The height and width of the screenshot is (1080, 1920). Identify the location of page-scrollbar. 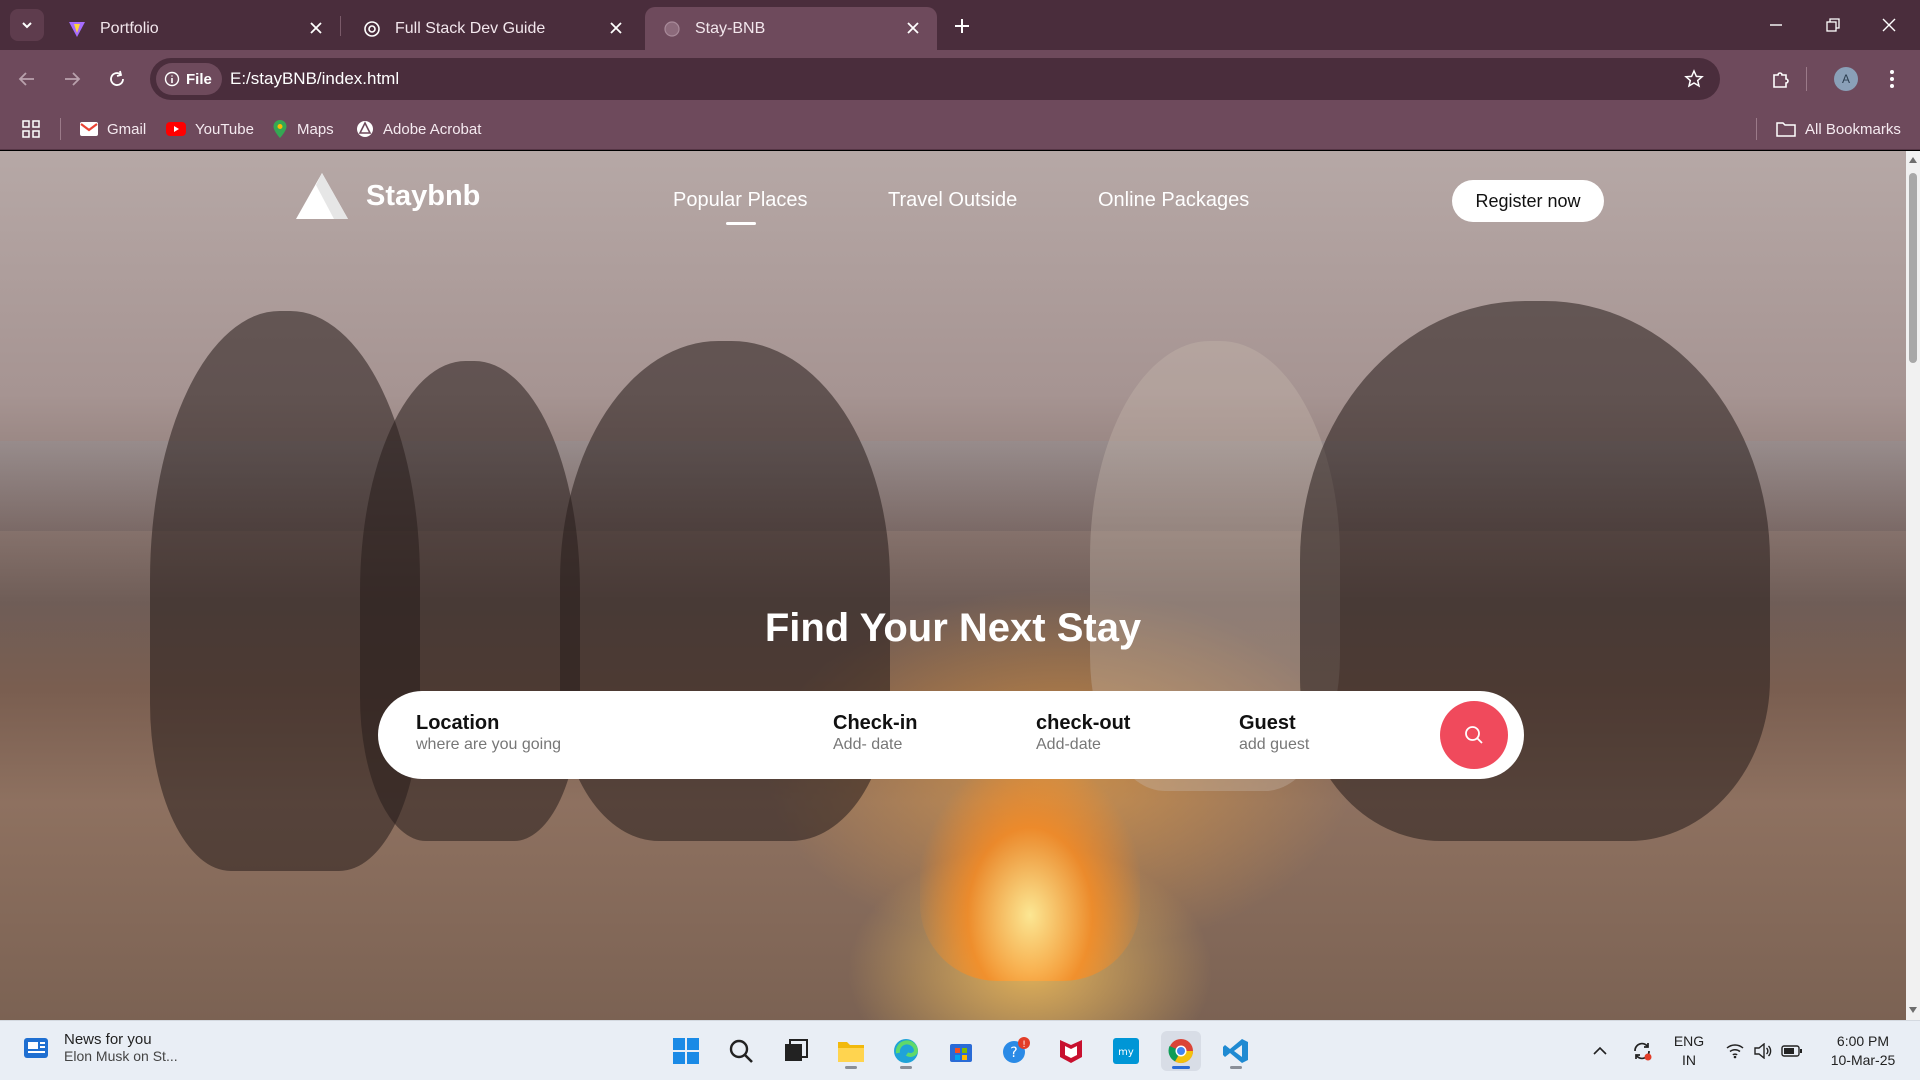
(1913, 585).